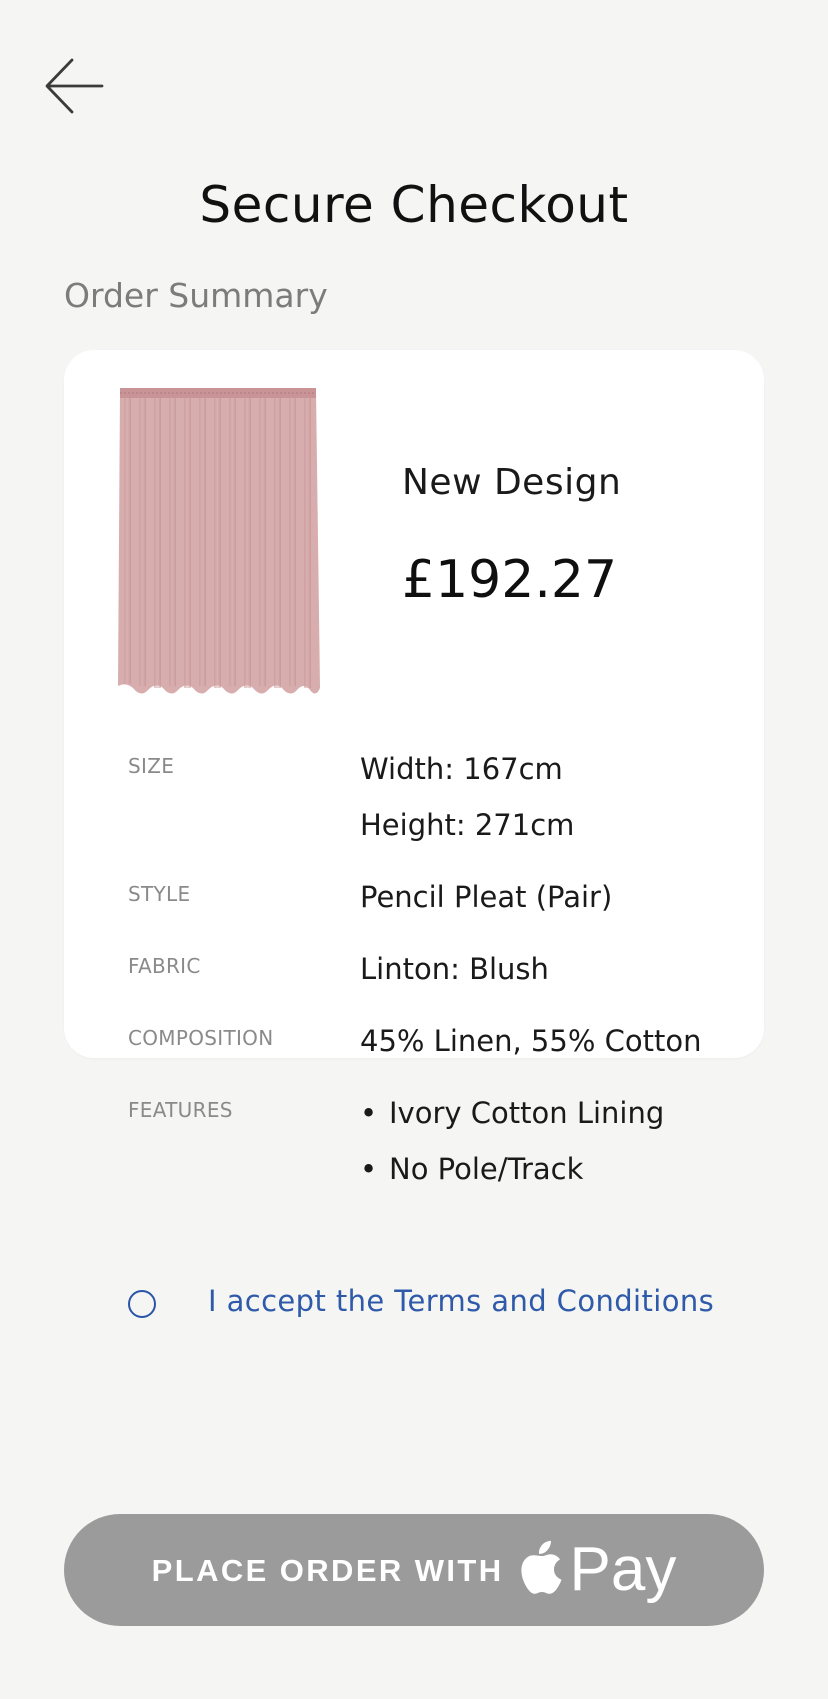 This screenshot has height=1699, width=828. I want to click on arrow-left-icon, so click(74, 86).